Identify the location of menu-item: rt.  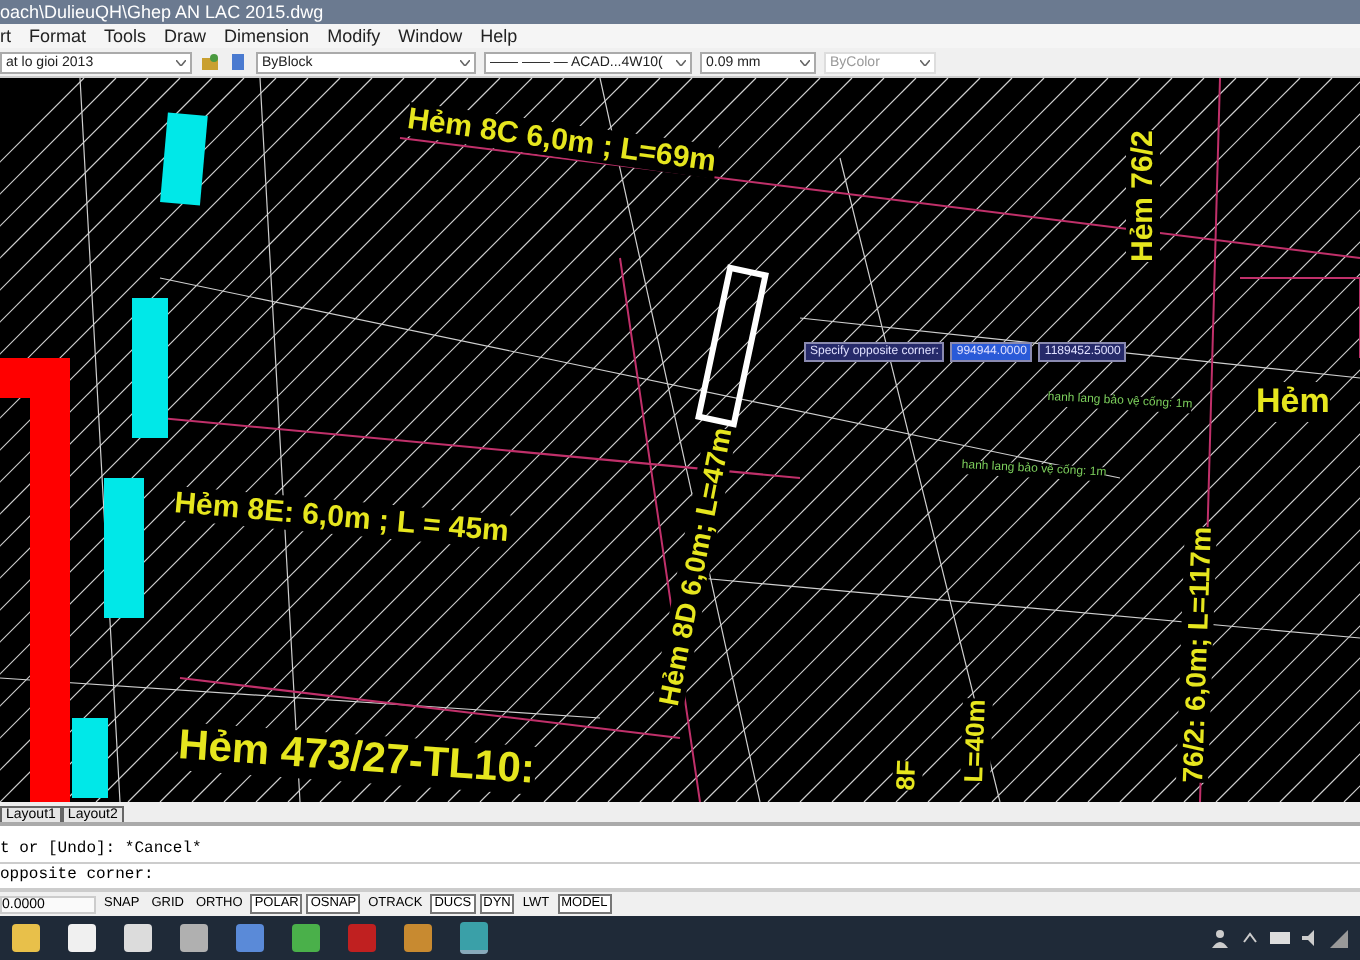
(5, 36).